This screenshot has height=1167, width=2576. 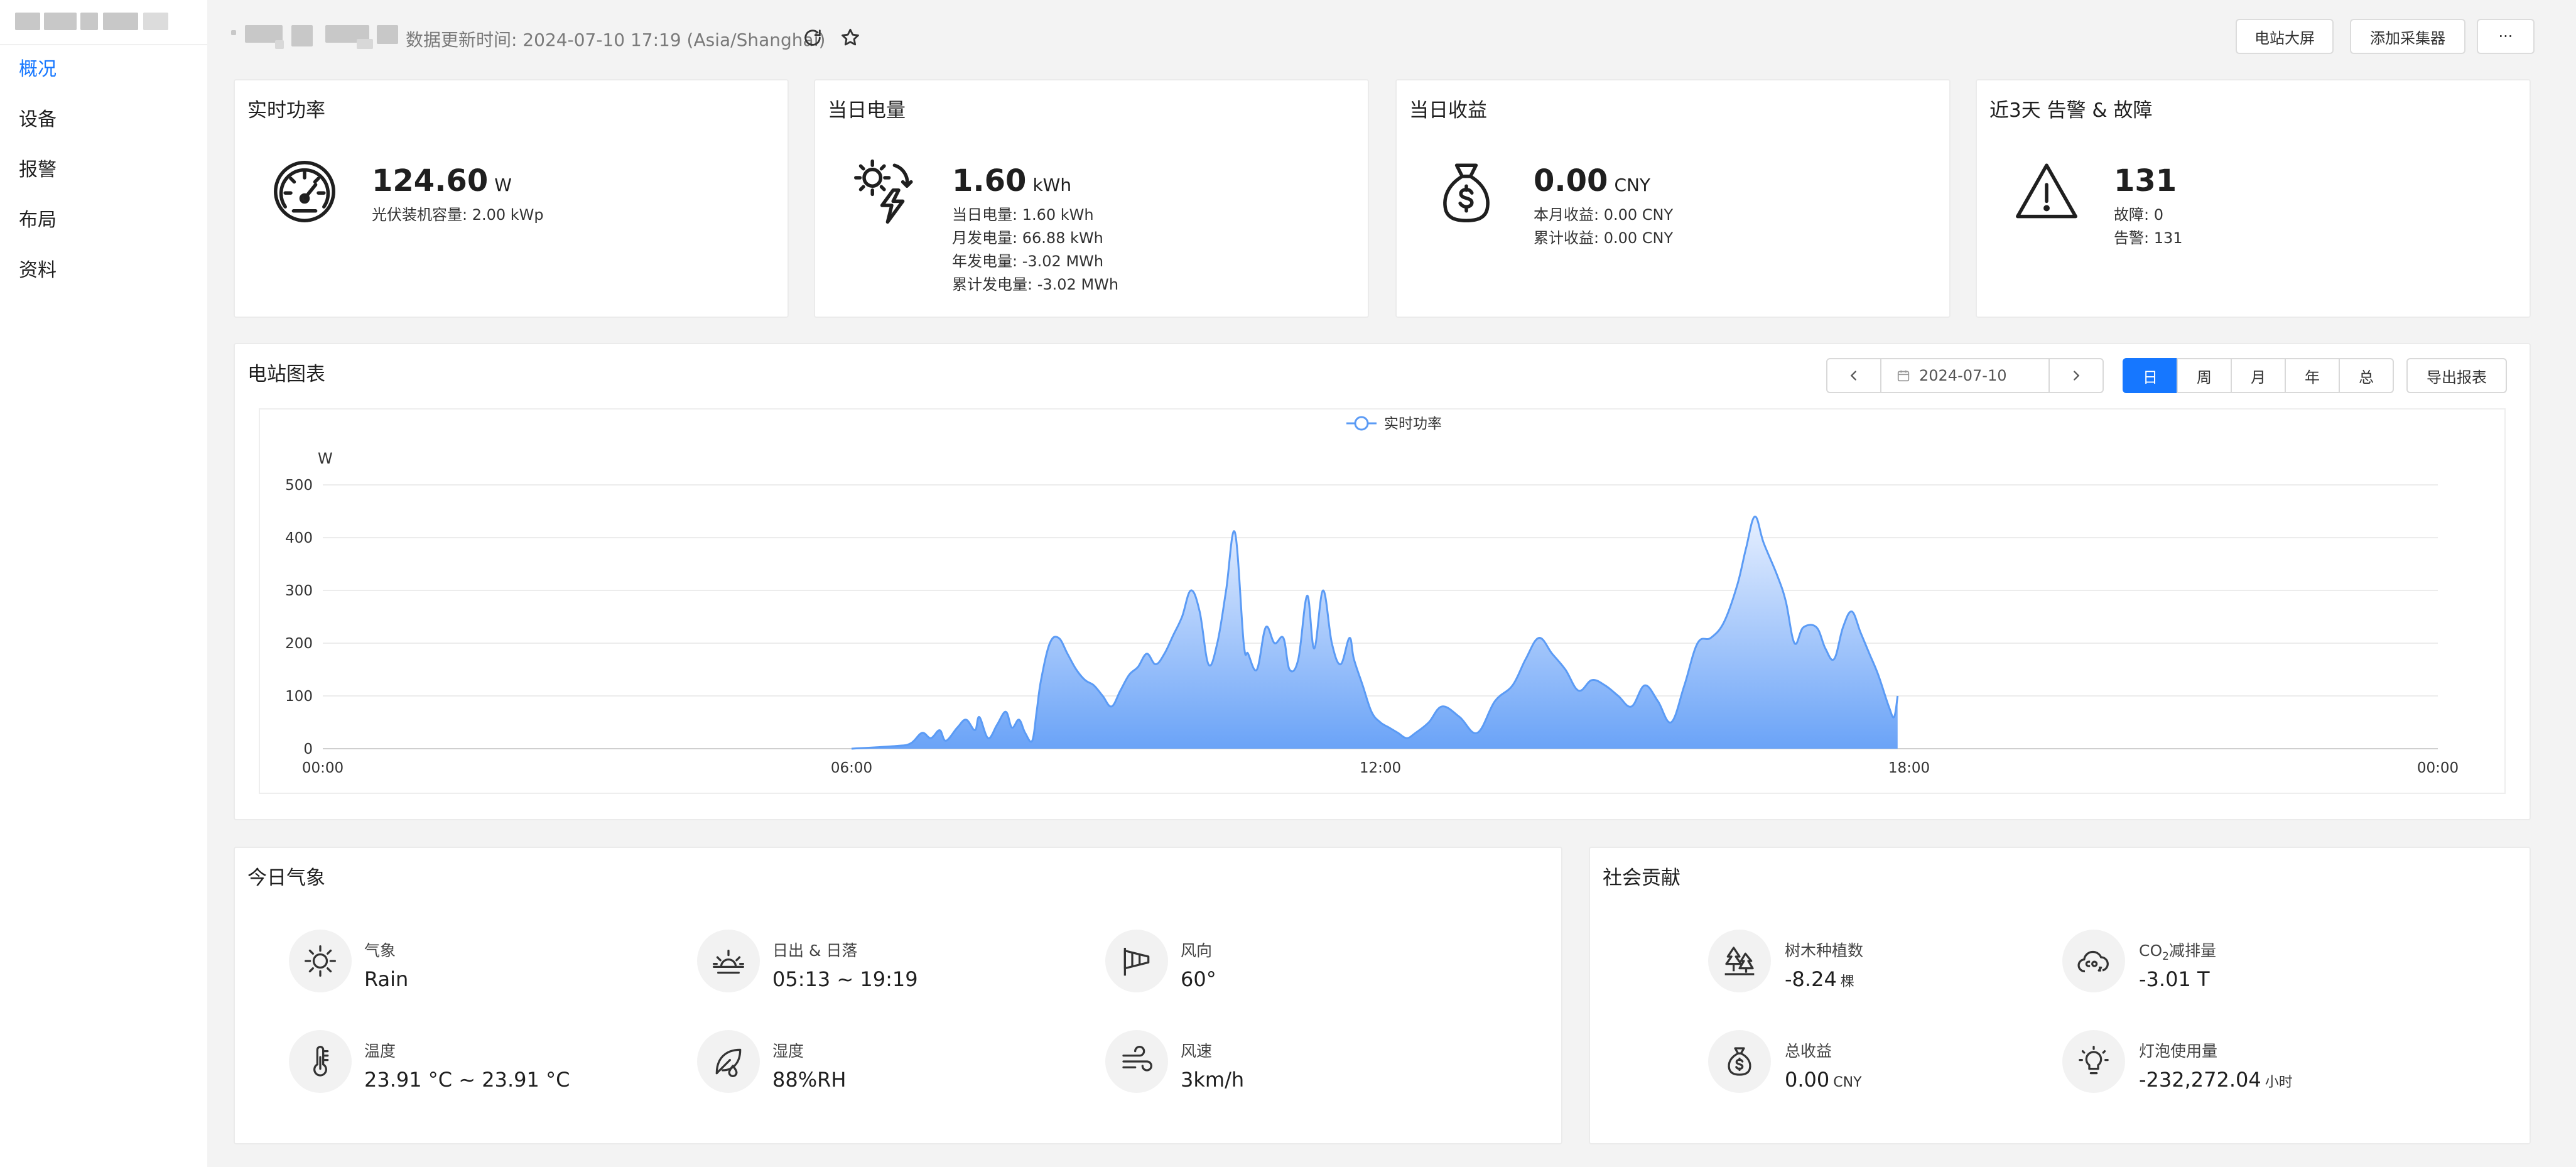 What do you see at coordinates (2456, 375) in the screenshot?
I see `export-report-button: 导出报表` at bounding box center [2456, 375].